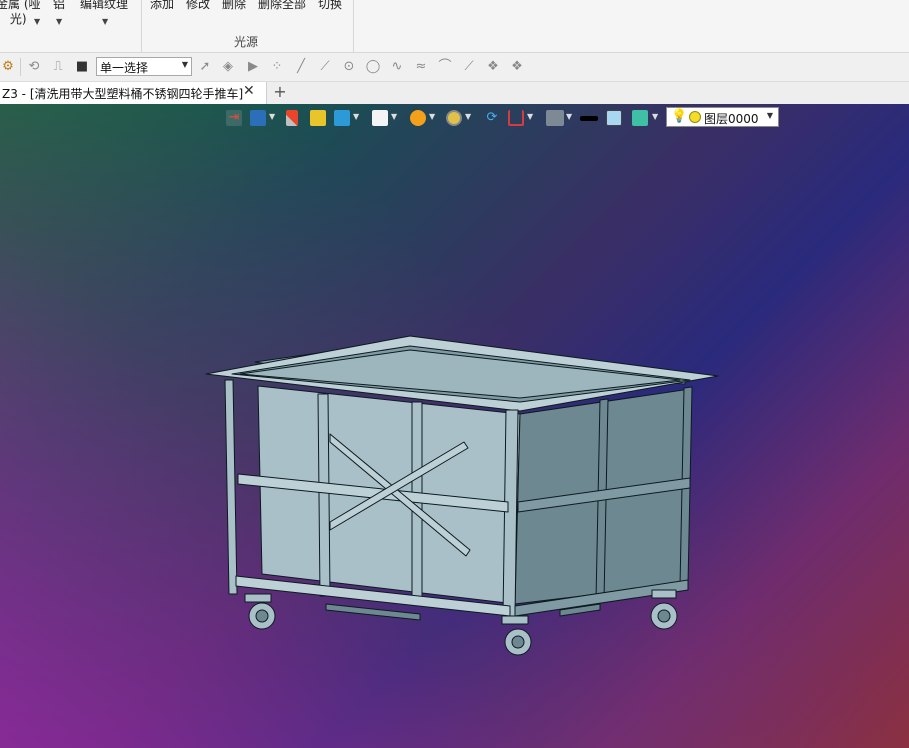  What do you see at coordinates (34, 67) in the screenshot?
I see `rotate-icon: ⟲` at bounding box center [34, 67].